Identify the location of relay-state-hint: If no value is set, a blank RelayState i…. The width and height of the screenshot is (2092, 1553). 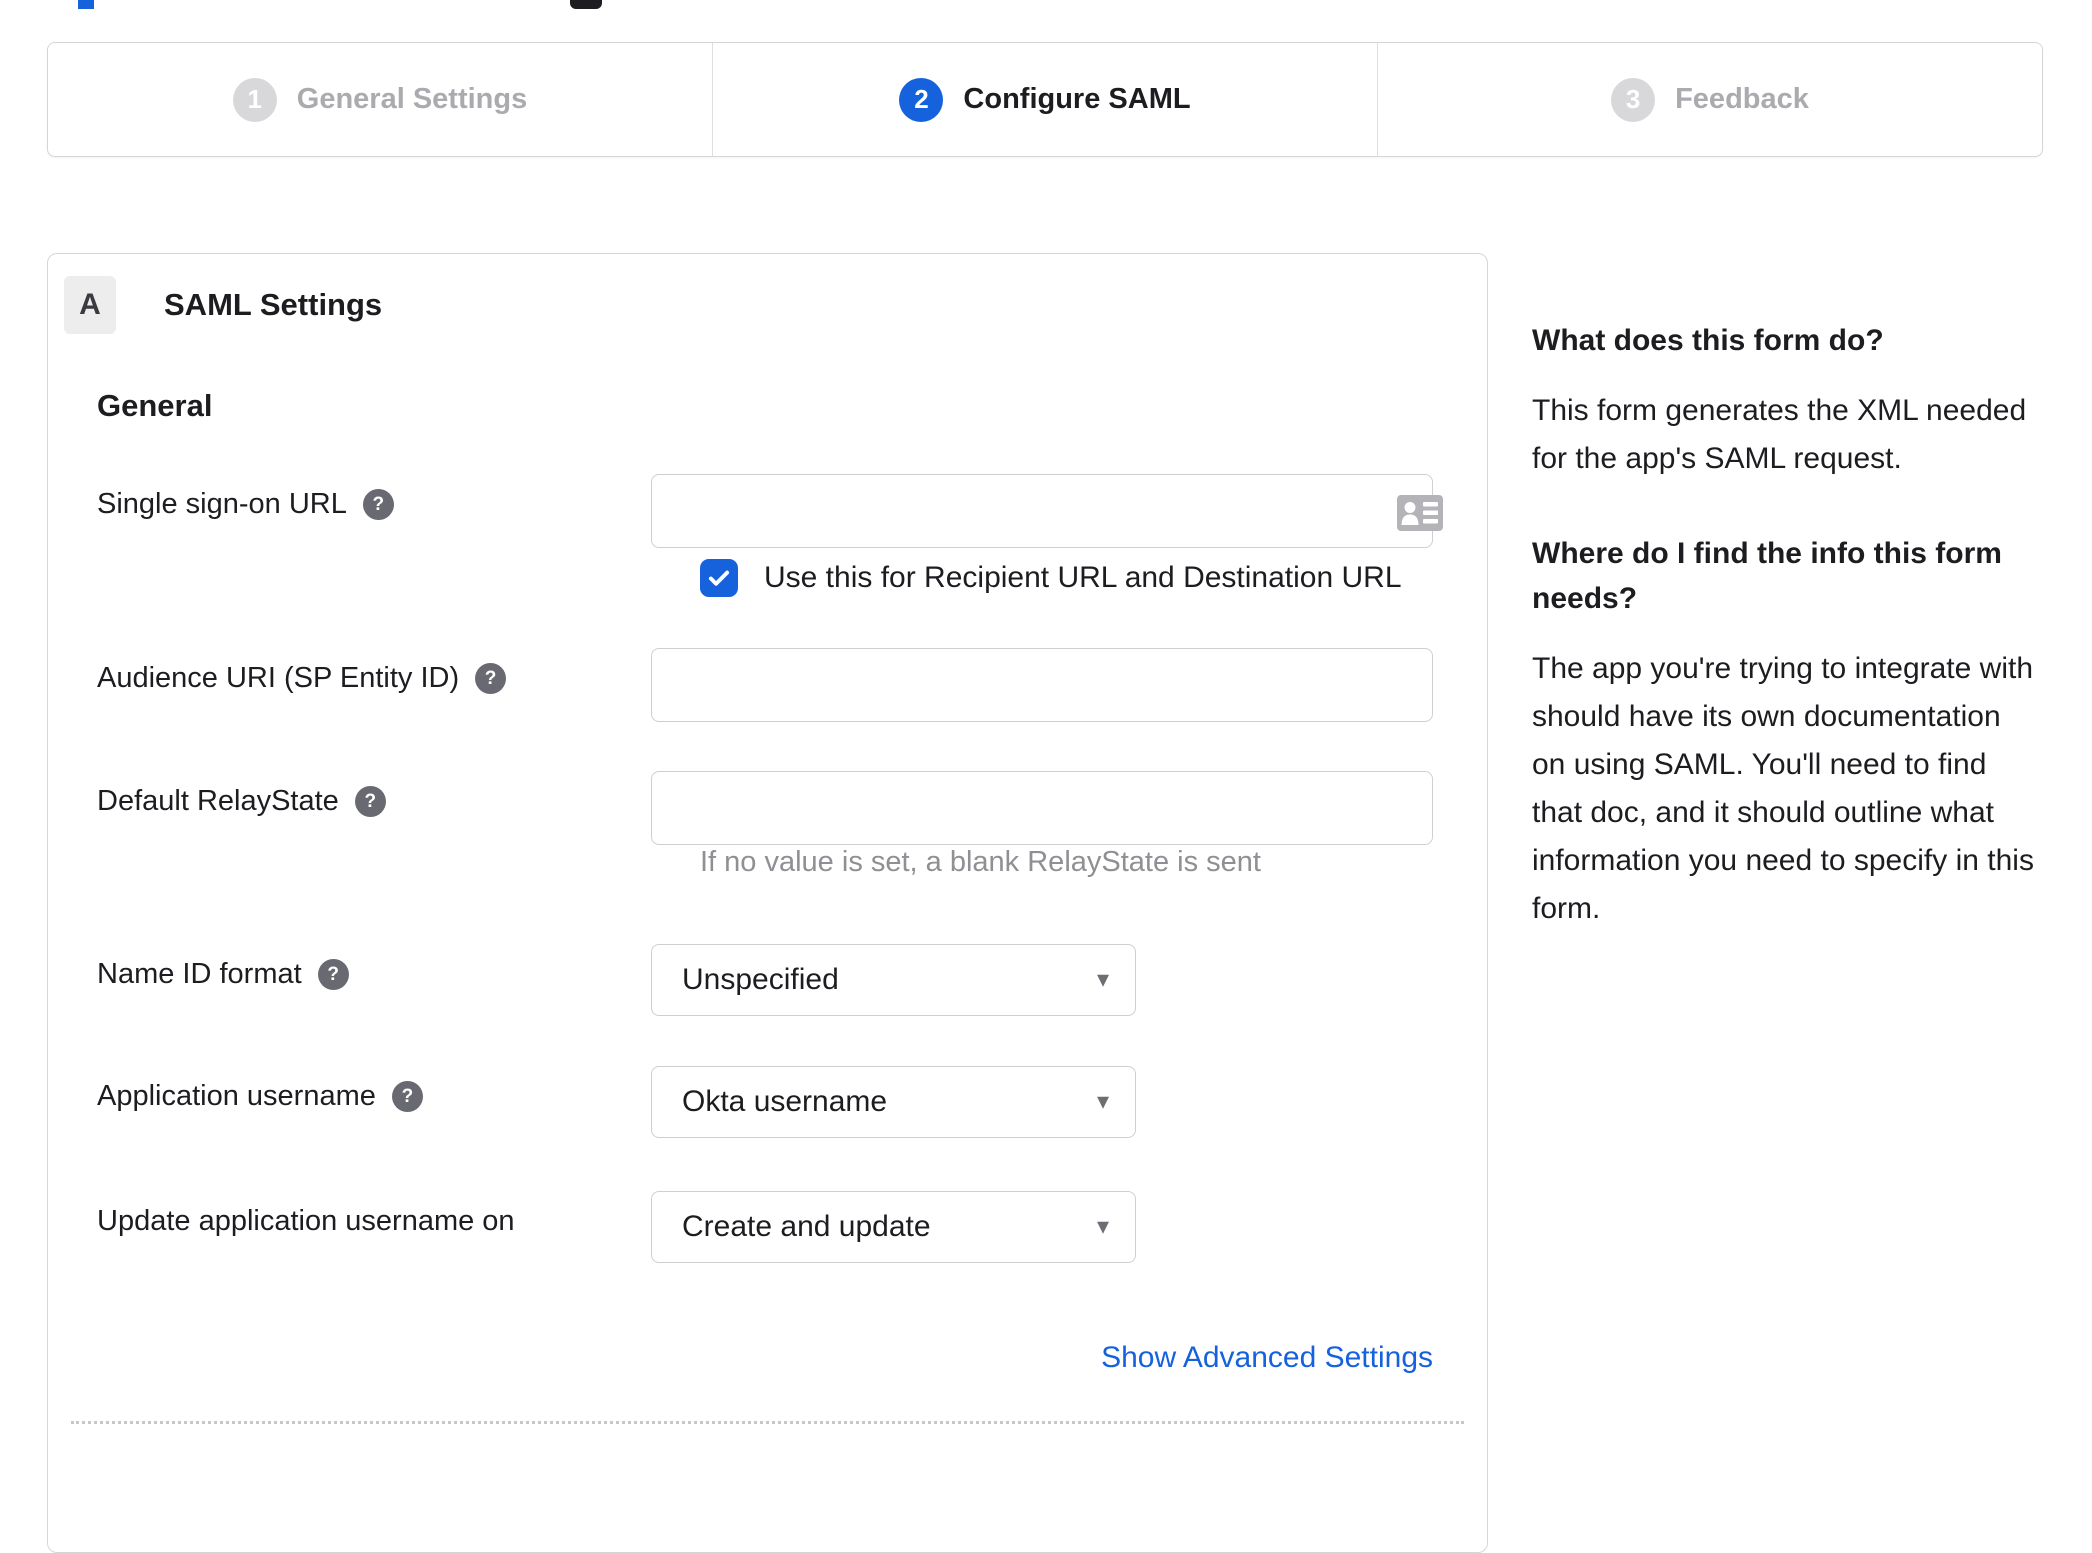
(980, 862).